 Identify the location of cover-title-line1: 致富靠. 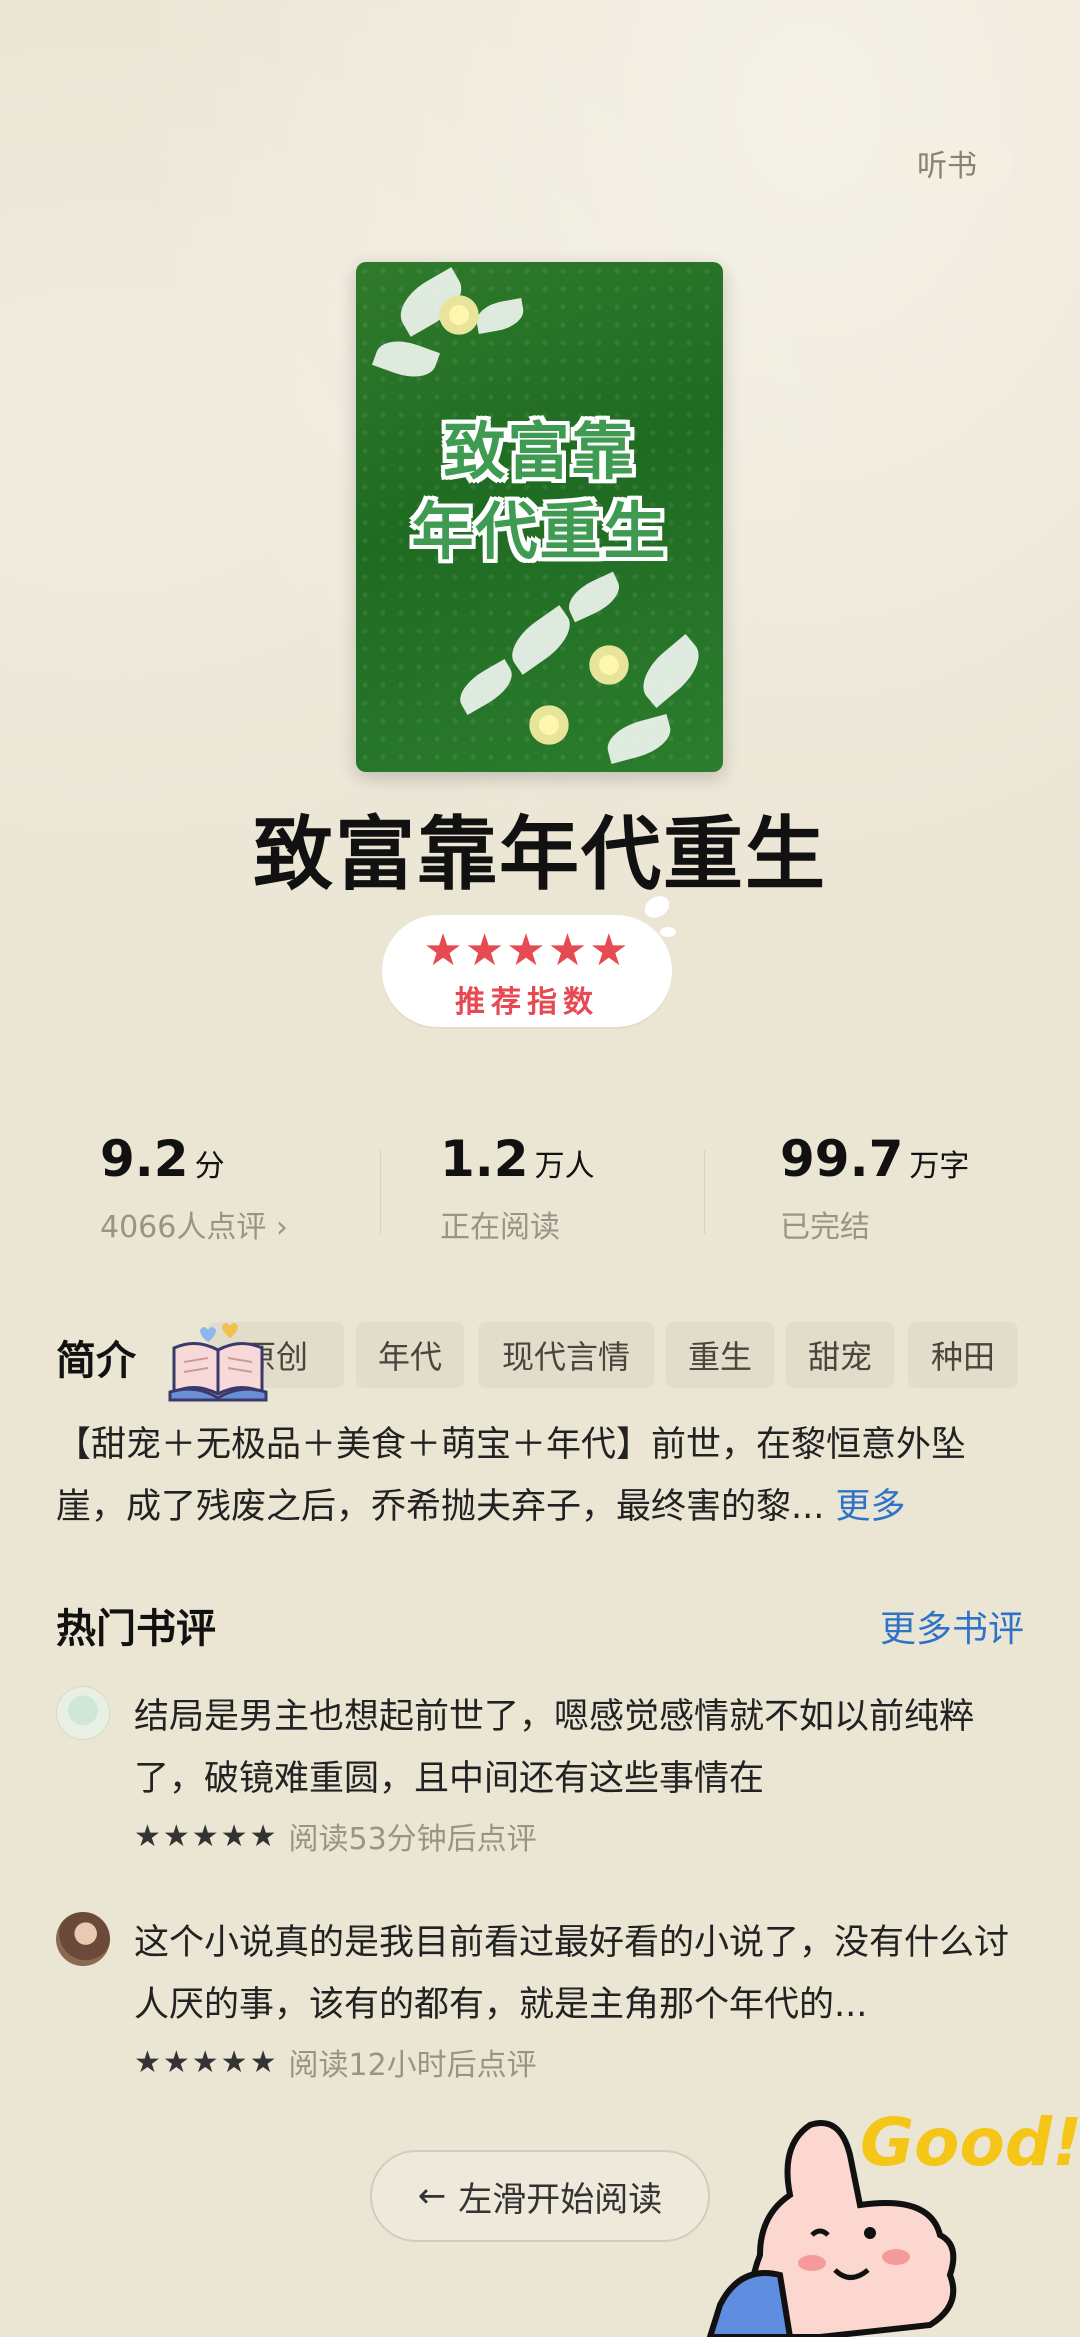
(539, 451).